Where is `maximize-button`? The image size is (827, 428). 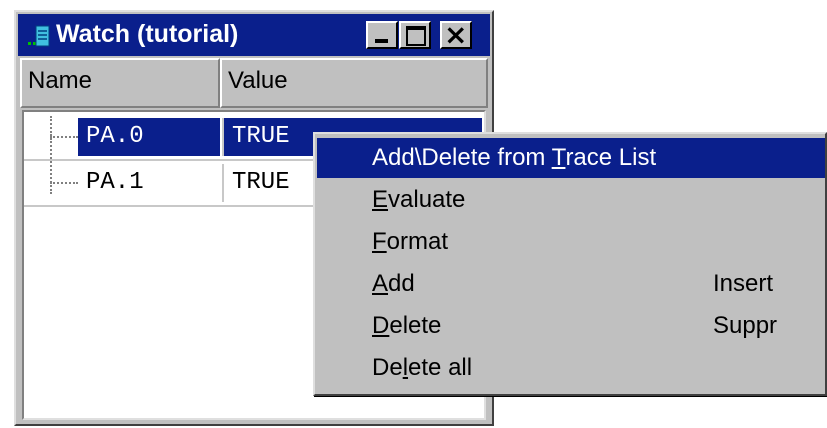
maximize-button is located at coordinates (415, 35).